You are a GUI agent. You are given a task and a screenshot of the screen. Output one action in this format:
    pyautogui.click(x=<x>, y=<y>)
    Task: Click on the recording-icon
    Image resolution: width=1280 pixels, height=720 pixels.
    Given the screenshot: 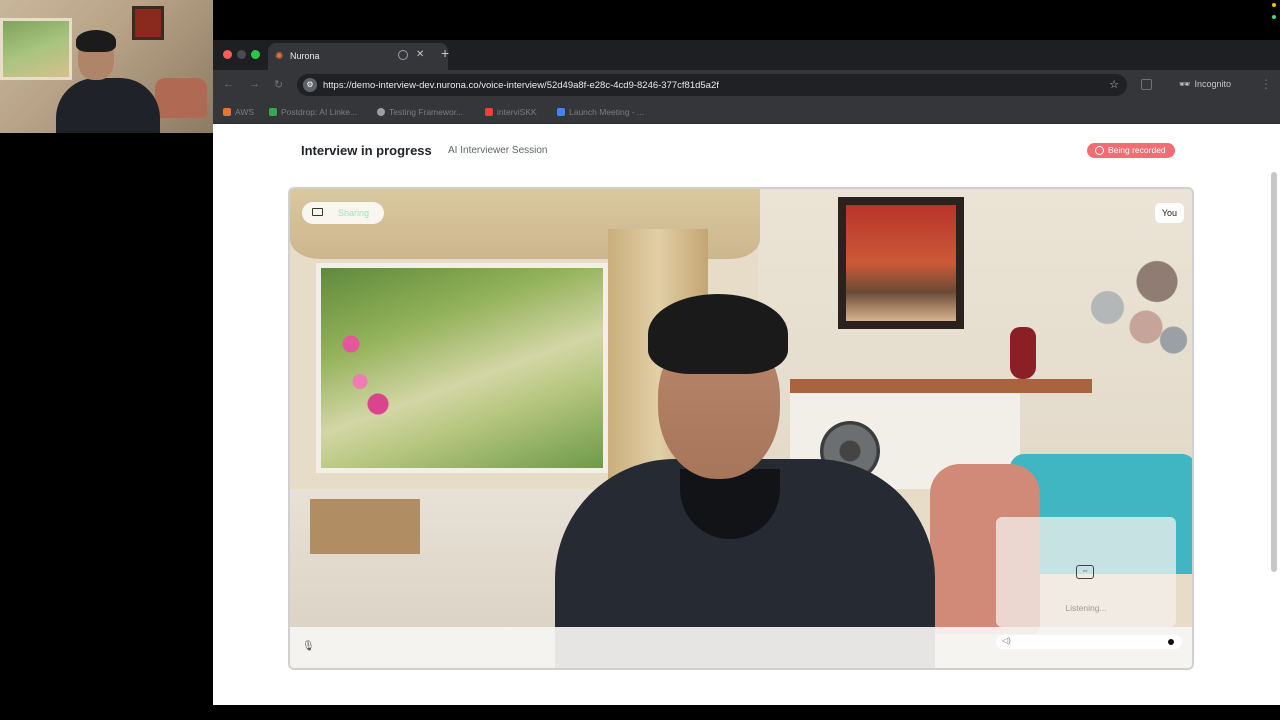 What is the action you would take?
    pyautogui.click(x=1099, y=150)
    